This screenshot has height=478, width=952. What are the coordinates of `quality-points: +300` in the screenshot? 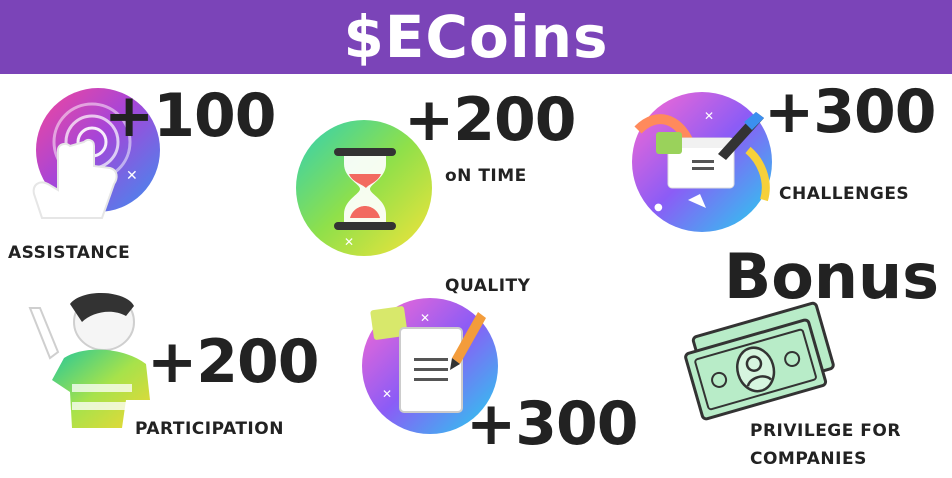 It's located at (552, 424).